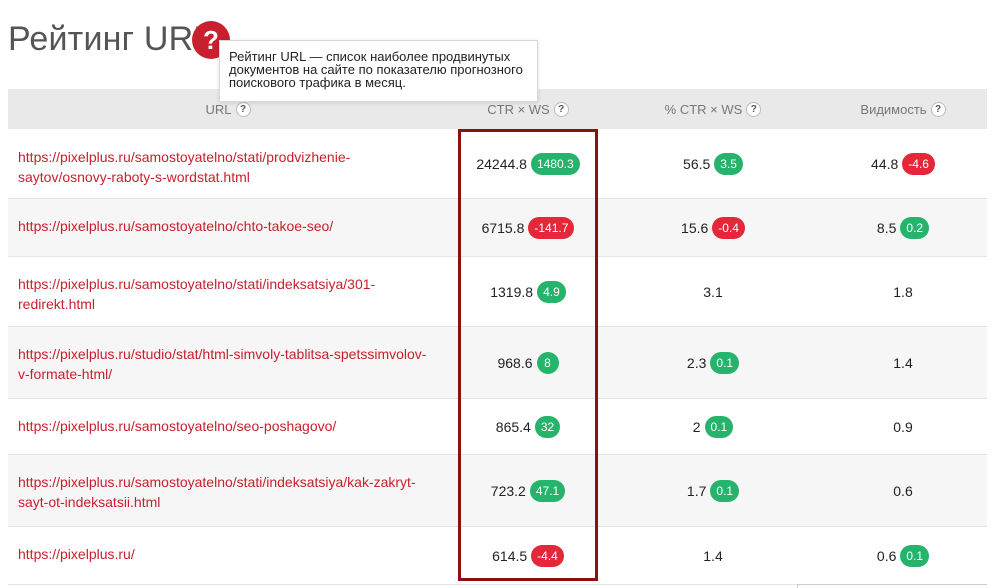 This screenshot has height=588, width=993. What do you see at coordinates (547, 490) in the screenshot?
I see `delta-badge: 47.1` at bounding box center [547, 490].